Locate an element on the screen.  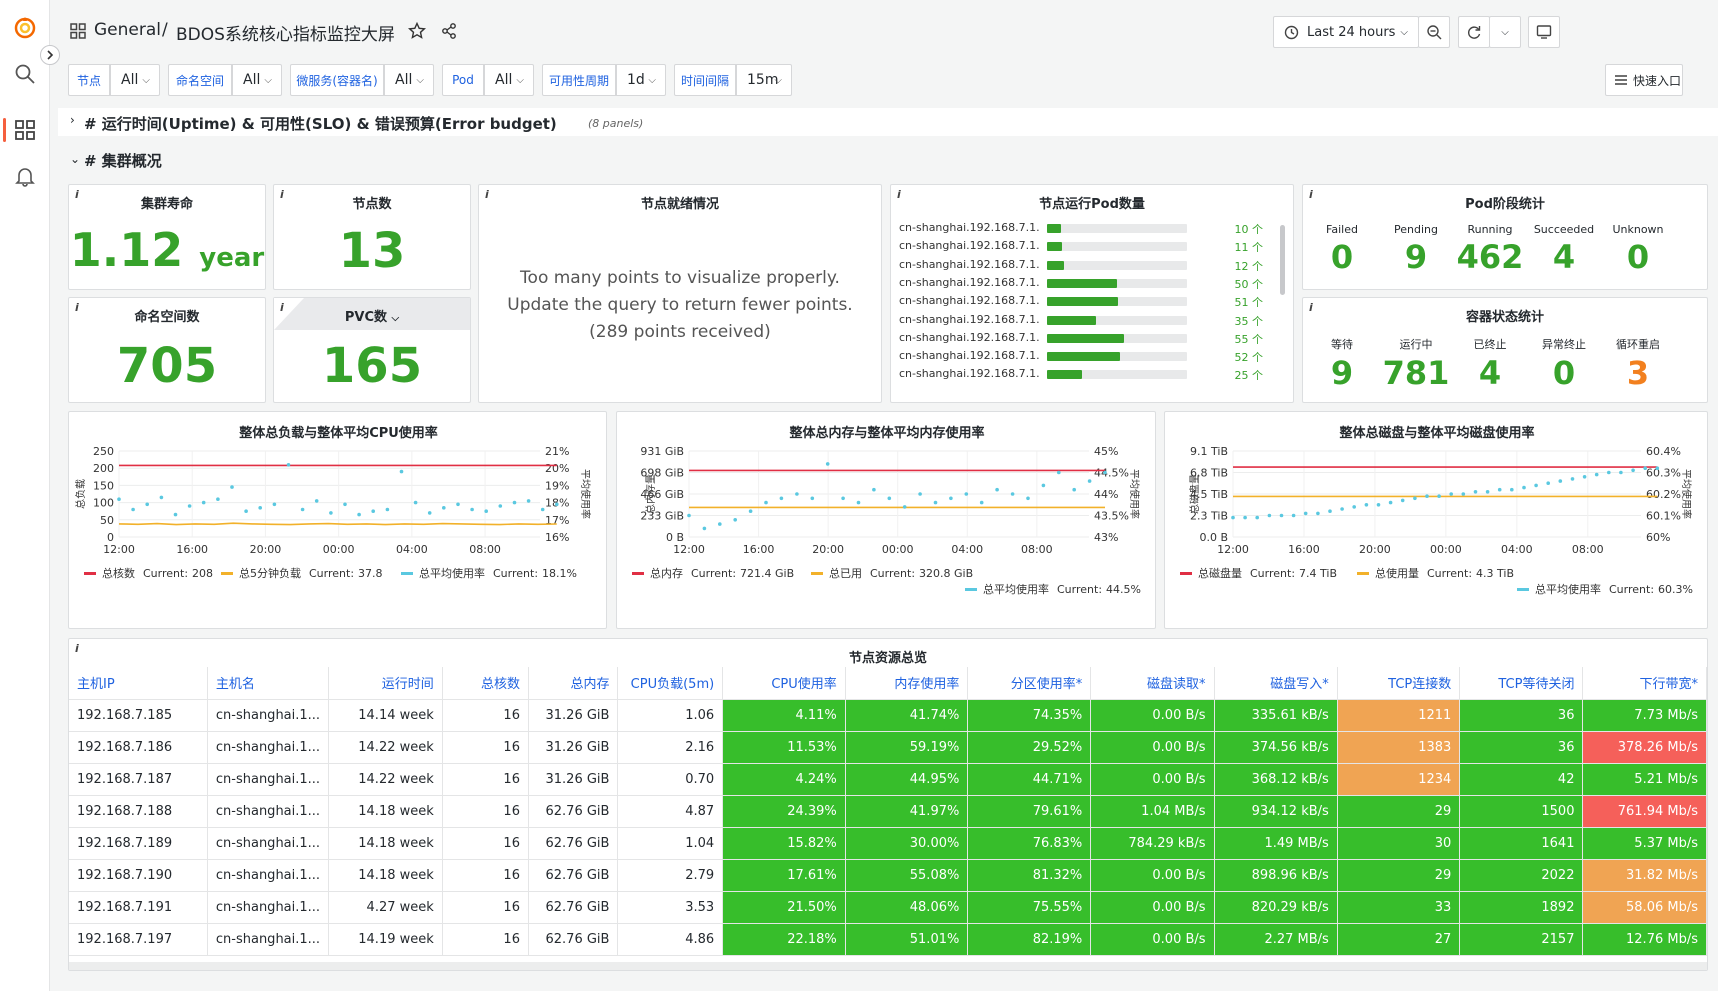
table-cell: 761.94 Mb/s is located at coordinates (1644, 811).